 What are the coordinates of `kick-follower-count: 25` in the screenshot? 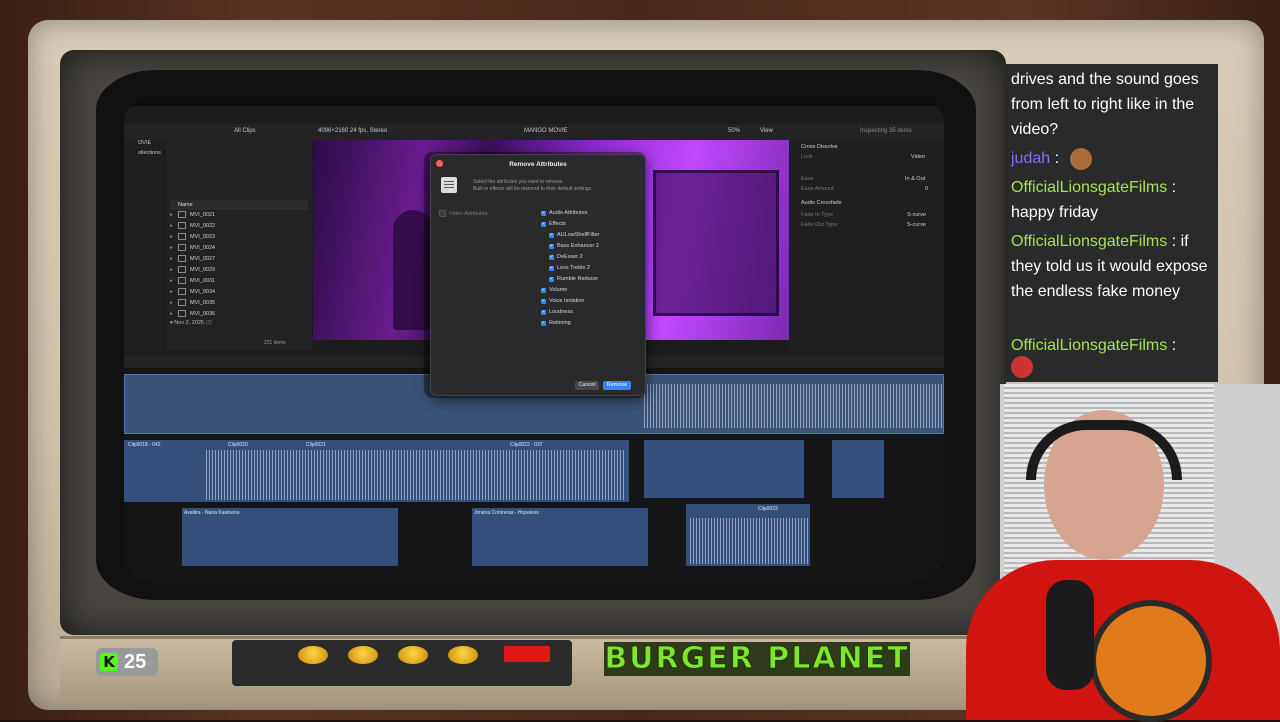 It's located at (135, 661).